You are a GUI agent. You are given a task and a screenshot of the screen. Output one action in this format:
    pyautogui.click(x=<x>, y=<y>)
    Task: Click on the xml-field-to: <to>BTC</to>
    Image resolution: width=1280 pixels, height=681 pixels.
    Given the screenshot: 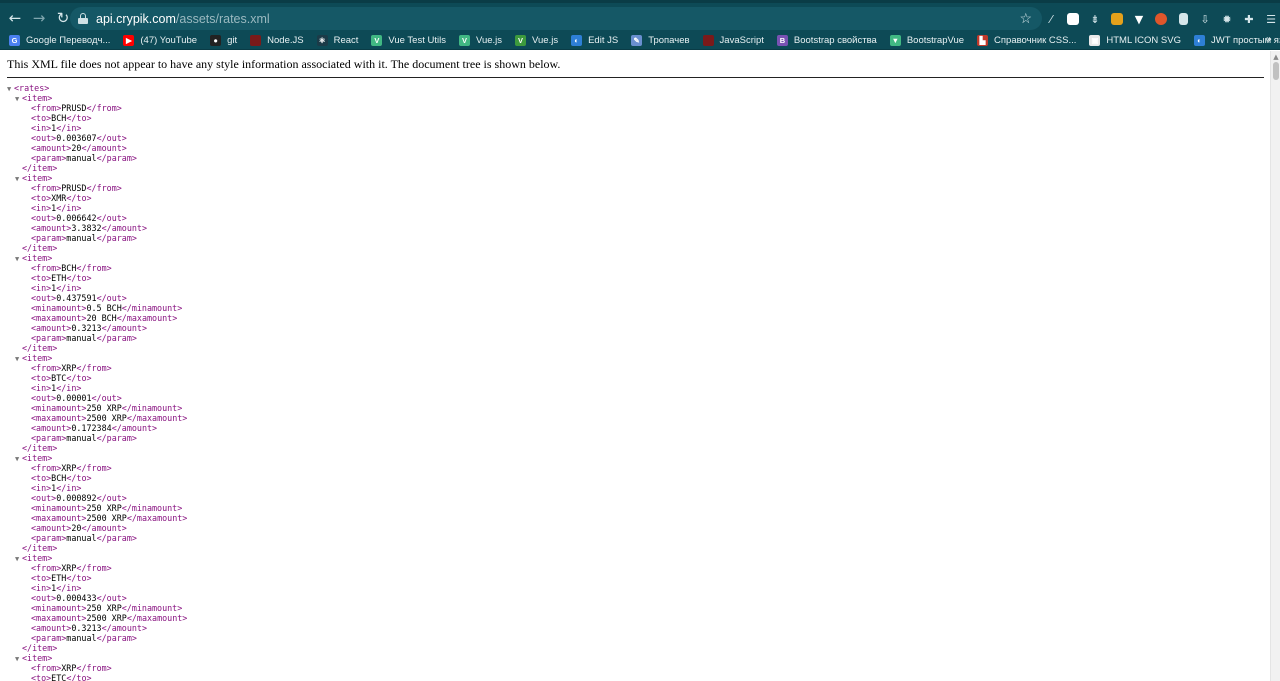 What is the action you would take?
    pyautogui.click(x=97, y=378)
    